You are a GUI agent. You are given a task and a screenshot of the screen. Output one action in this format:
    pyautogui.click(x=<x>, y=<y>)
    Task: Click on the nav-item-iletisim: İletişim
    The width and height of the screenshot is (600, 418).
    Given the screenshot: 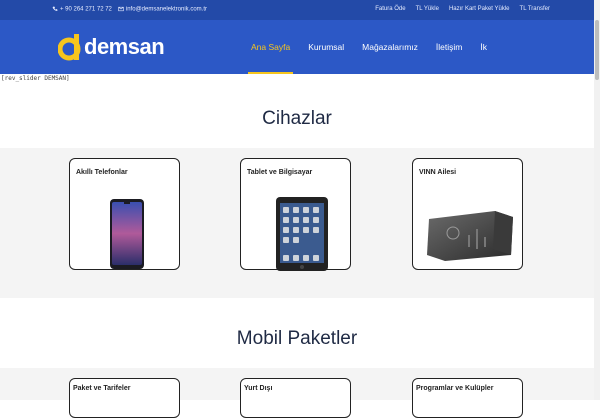 What is the action you would take?
    pyautogui.click(x=449, y=47)
    